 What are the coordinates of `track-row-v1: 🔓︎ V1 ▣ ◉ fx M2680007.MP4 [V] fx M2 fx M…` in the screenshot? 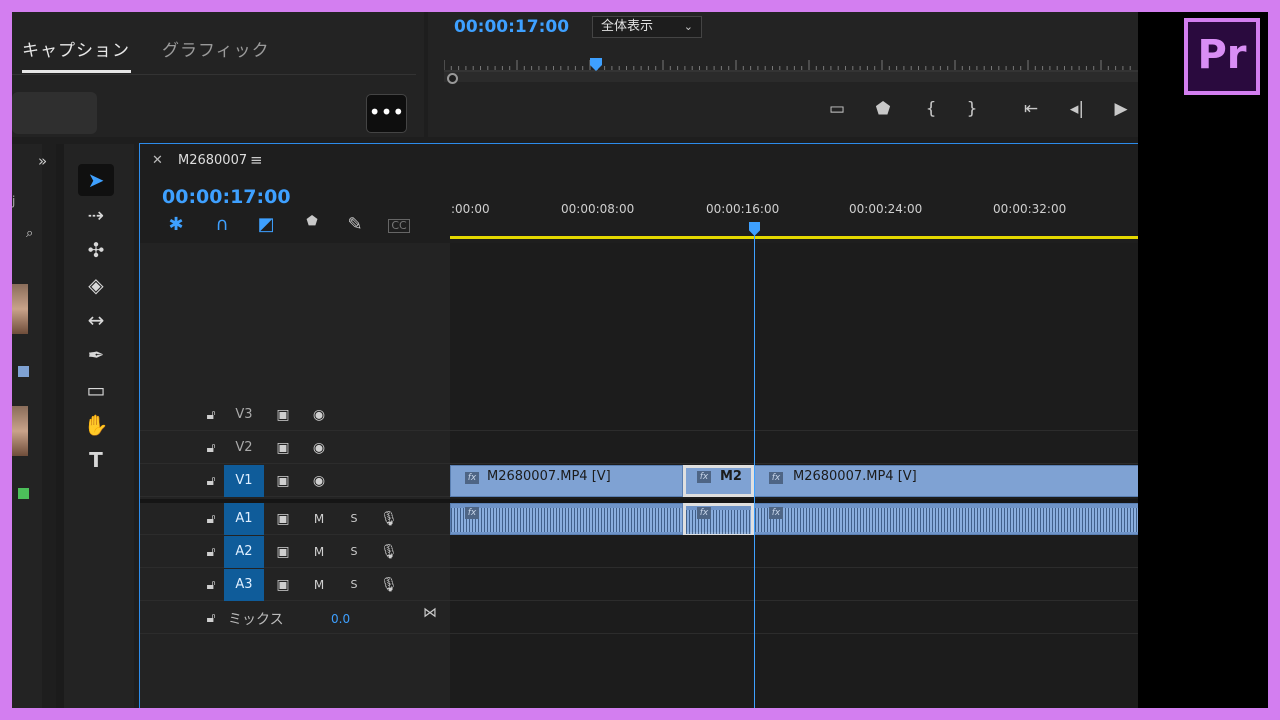 It's located at (640, 481).